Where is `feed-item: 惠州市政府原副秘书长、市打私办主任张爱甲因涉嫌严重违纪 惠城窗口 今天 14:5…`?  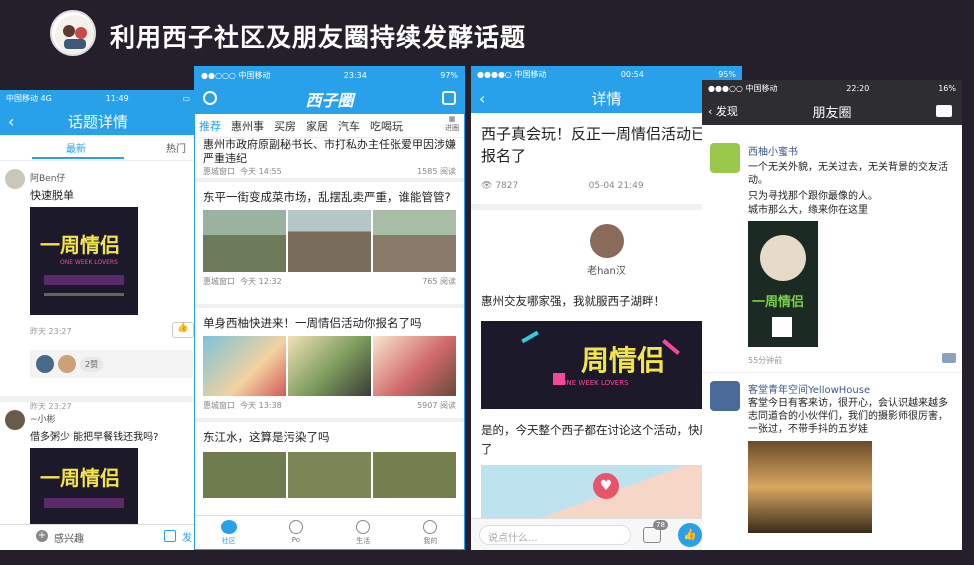 feed-item: 惠州市政府原副秘书长、市打私办主任张爱甲因涉嫌严重违纪 惠城窗口 今天 14:5… is located at coordinates (329, 160).